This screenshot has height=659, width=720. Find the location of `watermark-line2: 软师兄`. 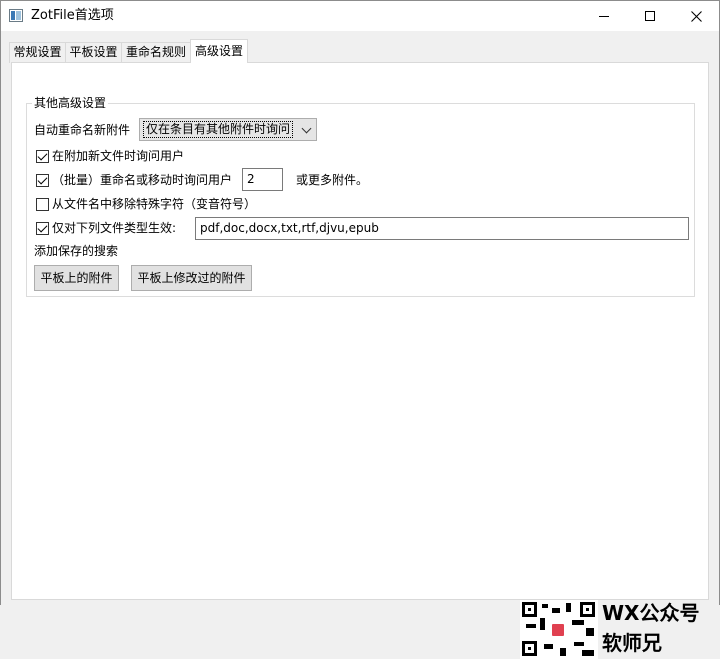

watermark-line2: 软师兄 is located at coordinates (632, 643).